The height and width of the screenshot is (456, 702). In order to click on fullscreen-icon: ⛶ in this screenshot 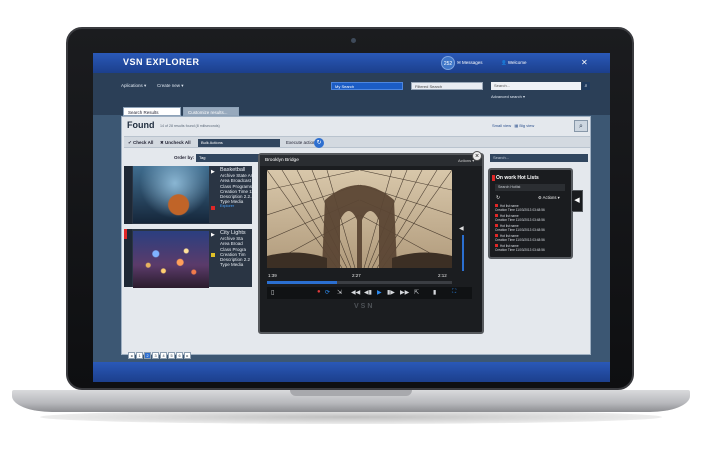, I will do `click(454, 292)`.